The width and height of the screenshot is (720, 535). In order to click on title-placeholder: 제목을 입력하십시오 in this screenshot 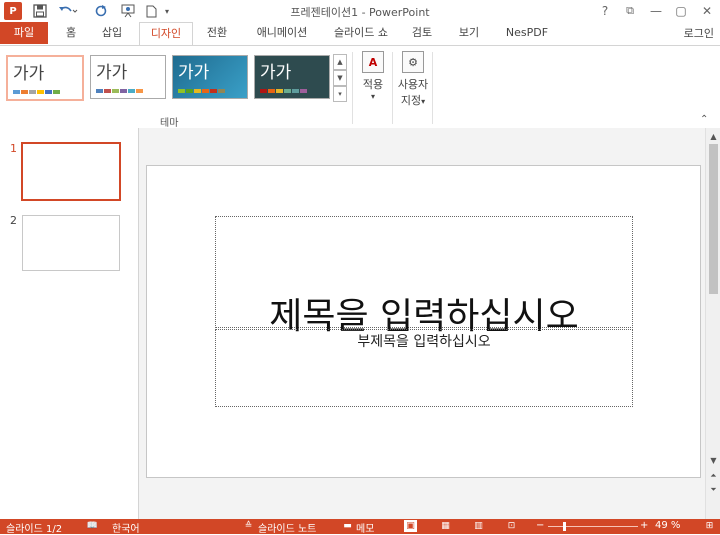, I will do `click(424, 276)`.